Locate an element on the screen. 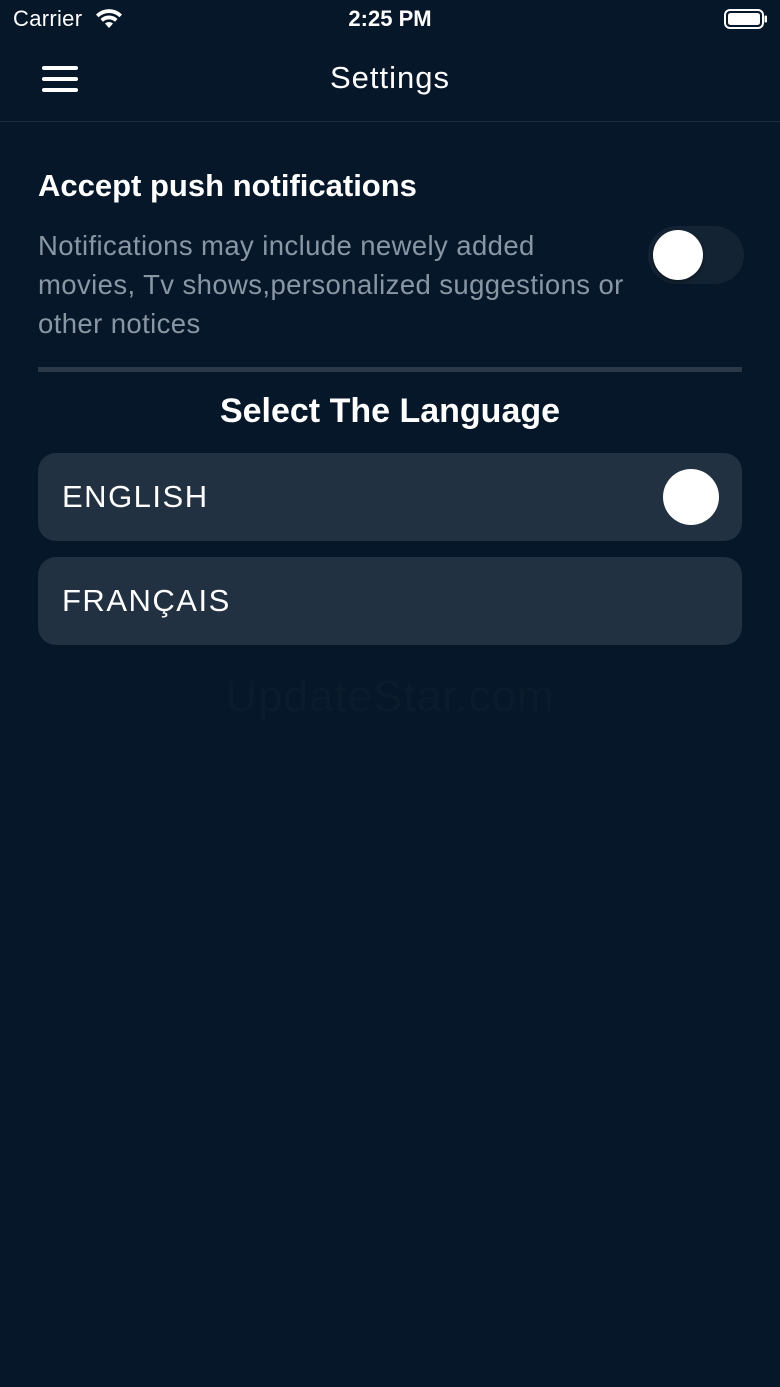 This screenshot has width=780, height=1387. watermark: UpdateStar.com is located at coordinates (390, 696).